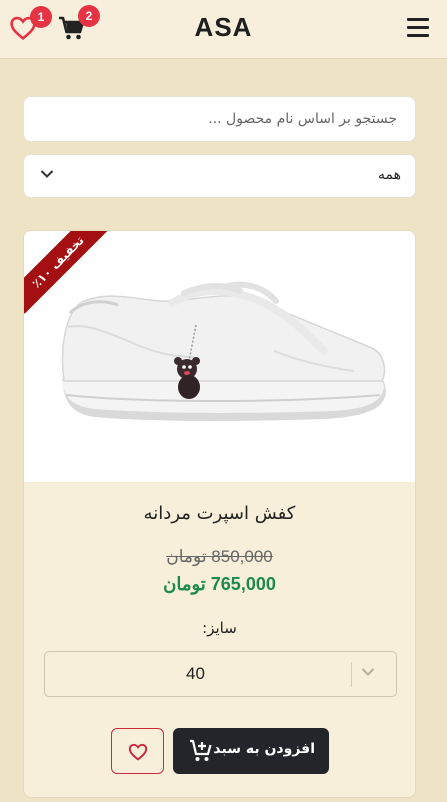 The image size is (447, 802). What do you see at coordinates (219, 584) in the screenshot?
I see `new-price: 765,000 تومان` at bounding box center [219, 584].